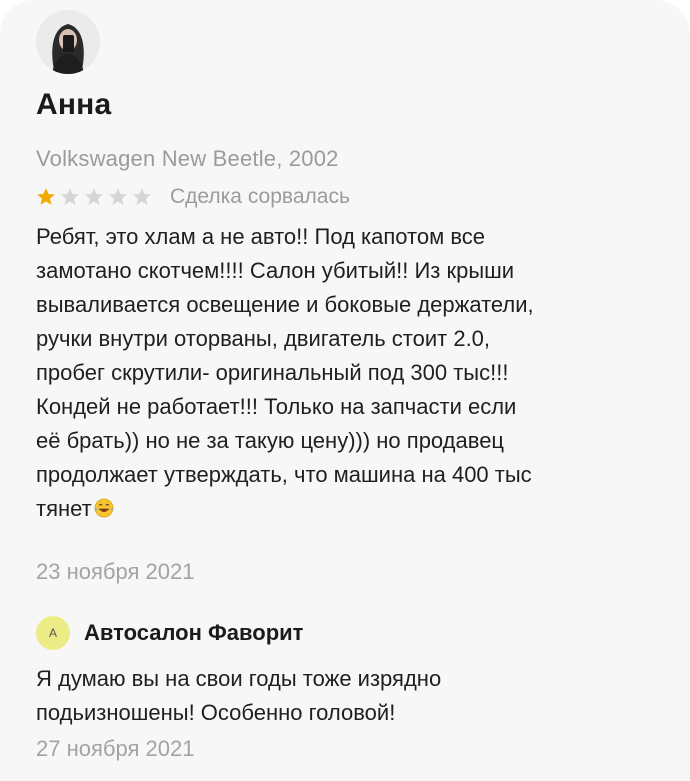 This screenshot has width=690, height=781. Describe the element at coordinates (239, 678) in the screenshot. I see `reply-text-line: Я думаю вы на свои годы тоже изрядно` at that location.